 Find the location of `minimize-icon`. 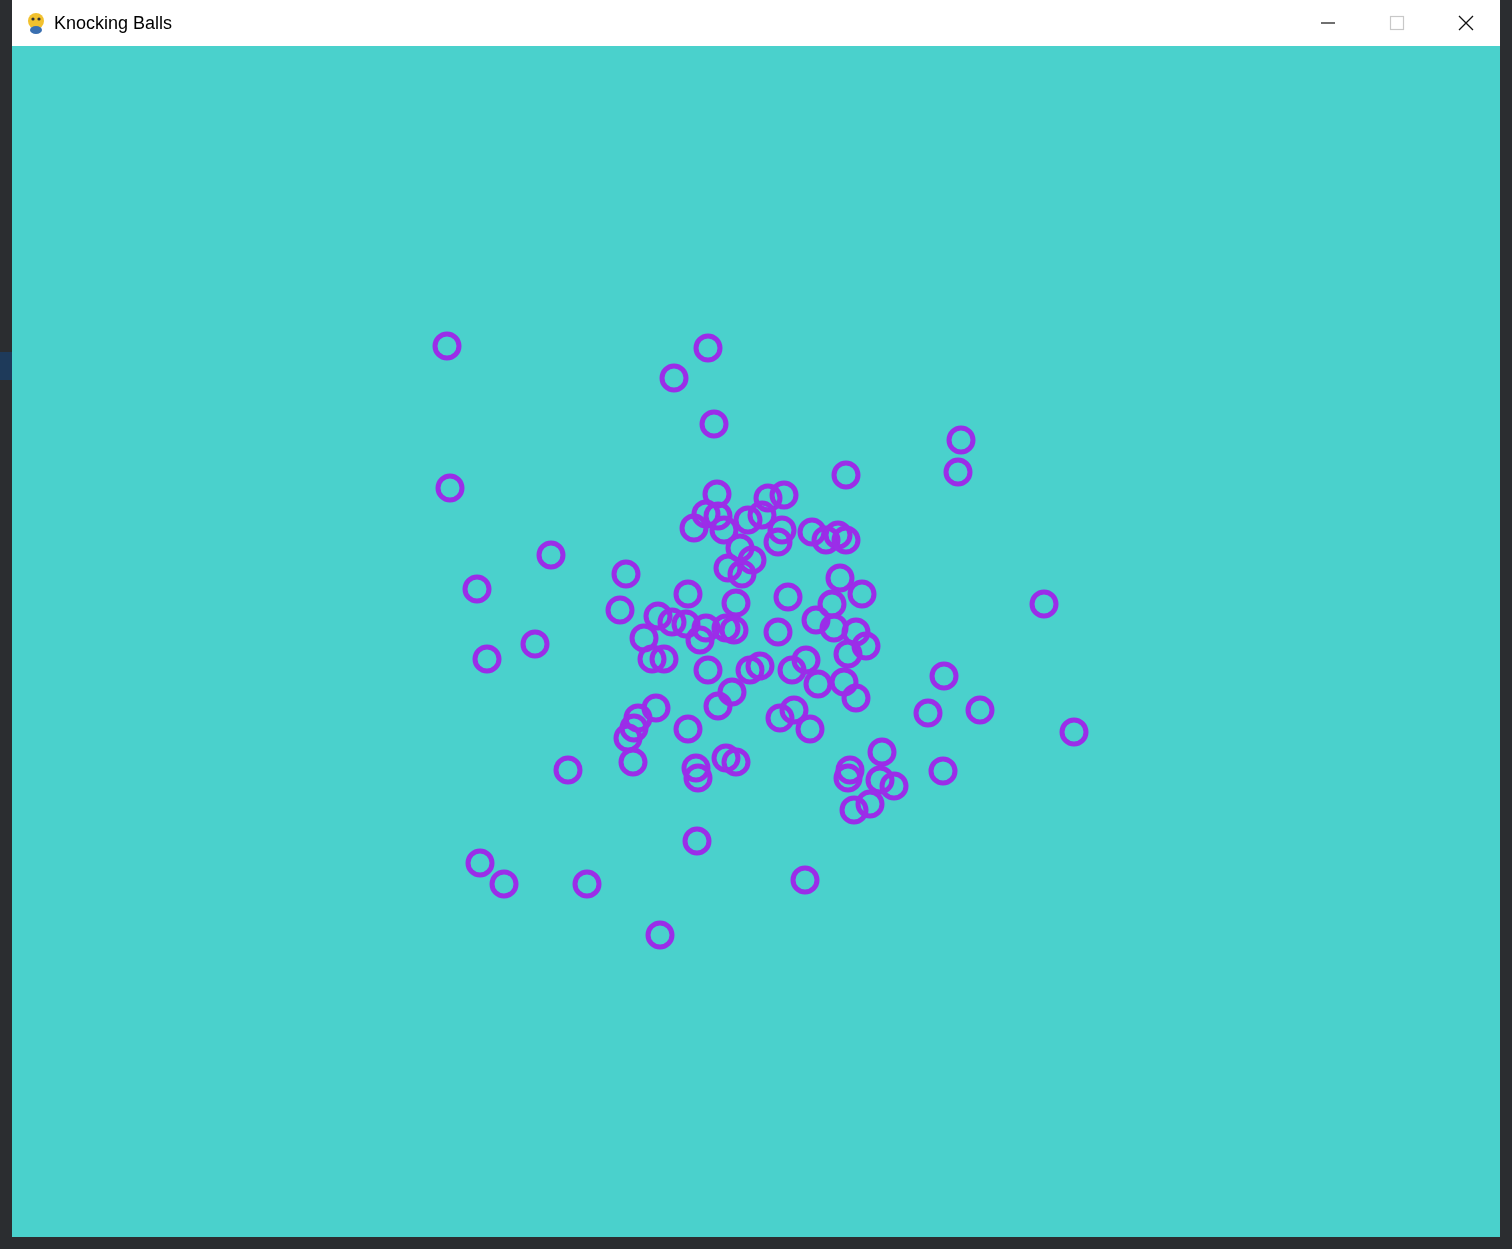

minimize-icon is located at coordinates (1327, 23).